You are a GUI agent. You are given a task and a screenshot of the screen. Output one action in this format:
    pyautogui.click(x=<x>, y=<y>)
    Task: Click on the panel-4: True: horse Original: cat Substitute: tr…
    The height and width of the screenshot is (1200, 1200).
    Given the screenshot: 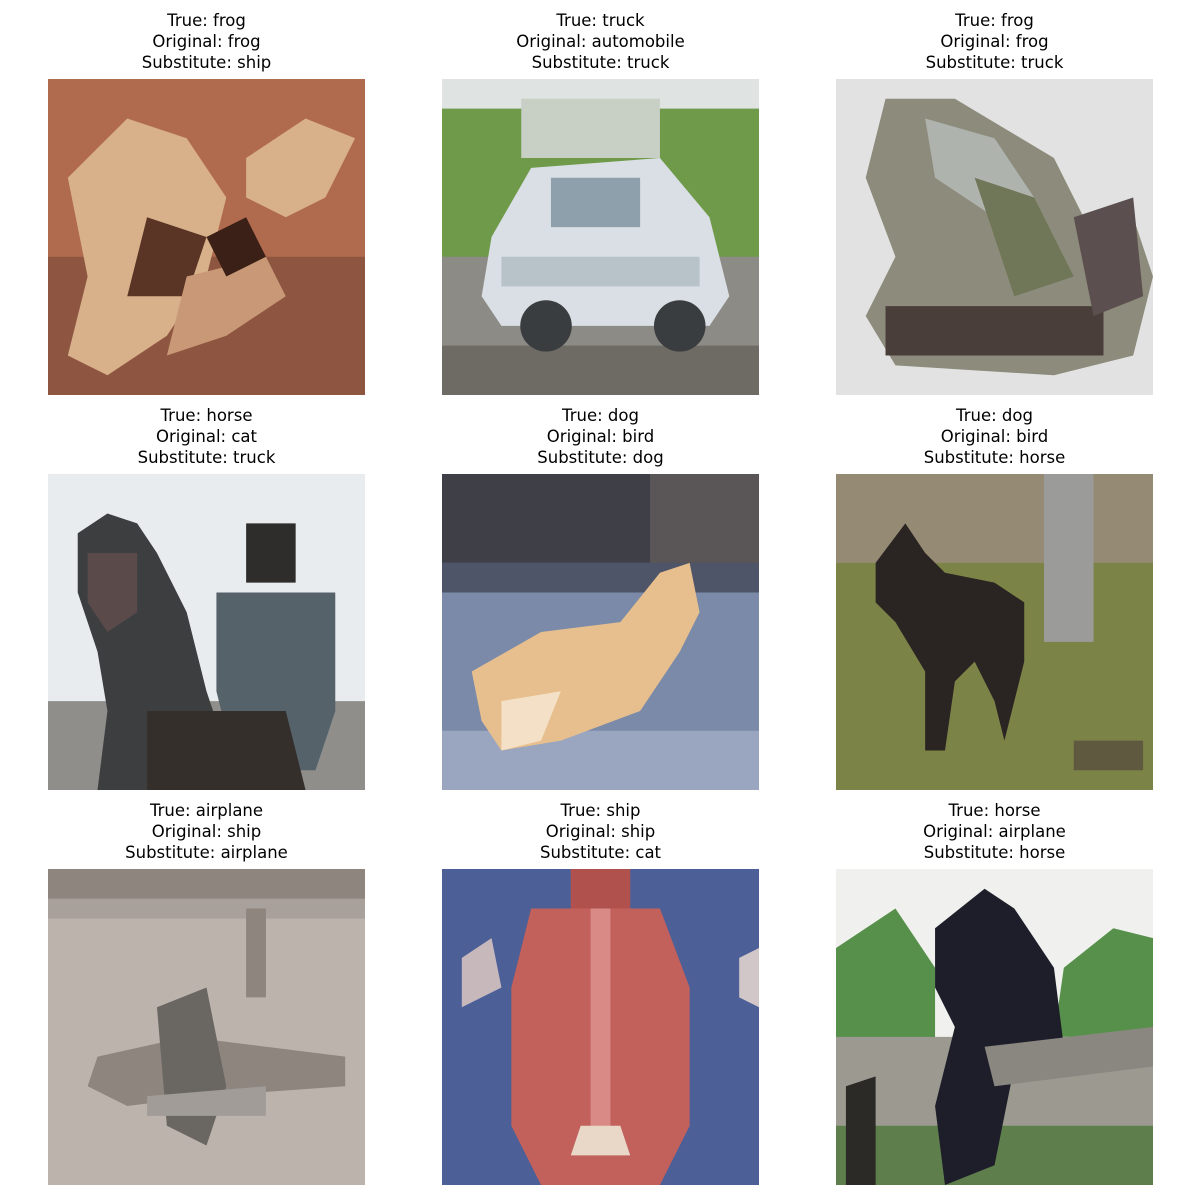 What is the action you would take?
    pyautogui.click(x=206, y=597)
    